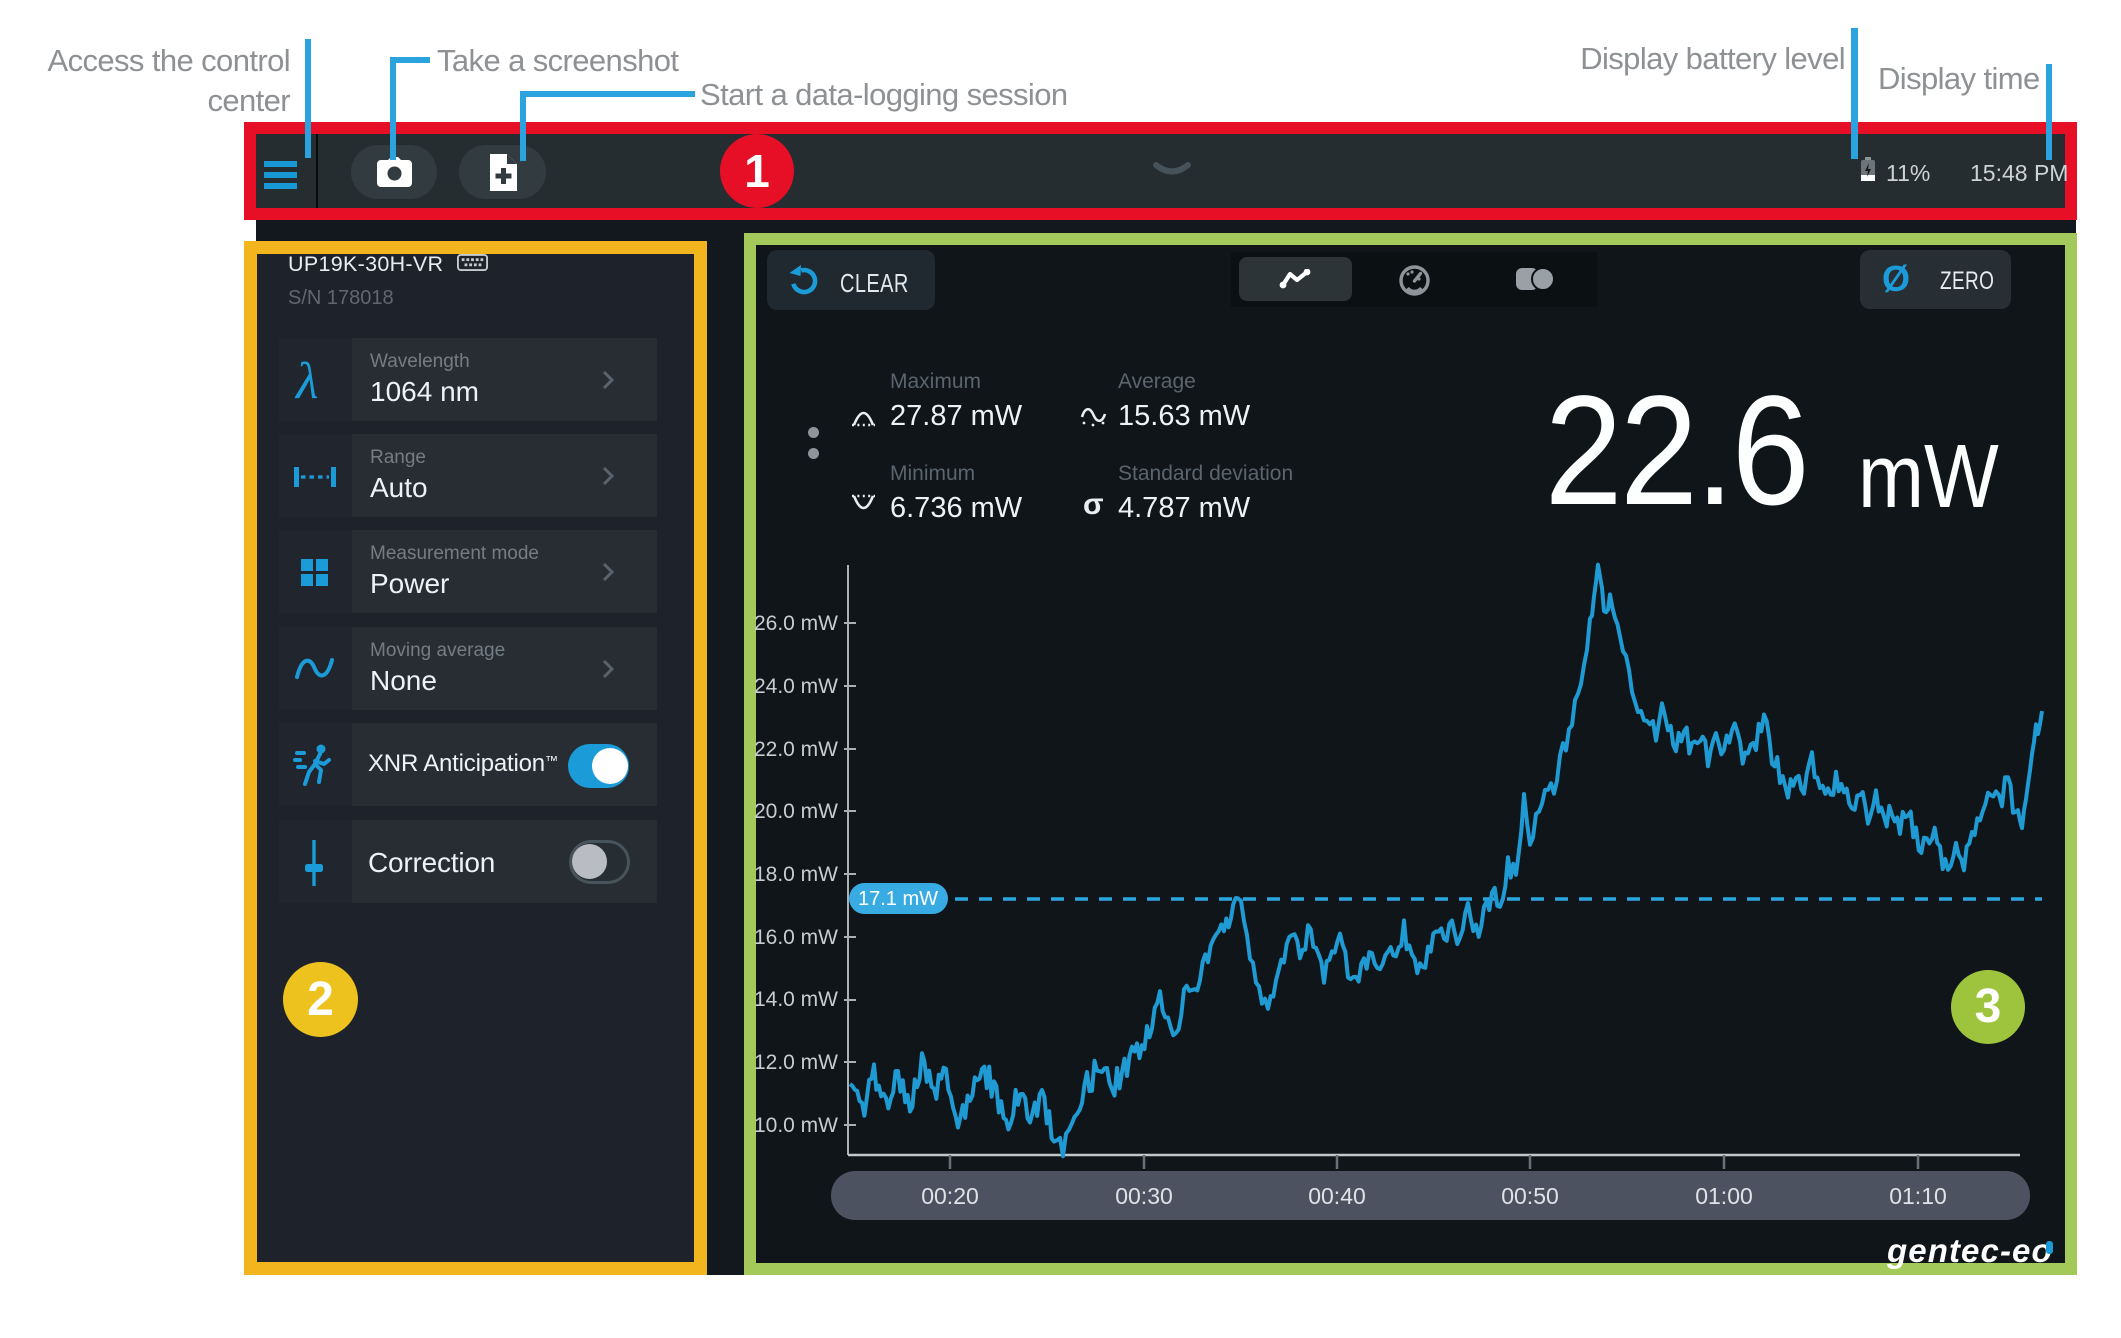 This screenshot has width=2121, height=1338. What do you see at coordinates (796, 686) in the screenshot?
I see `svg-text: 24.0 mW` at bounding box center [796, 686].